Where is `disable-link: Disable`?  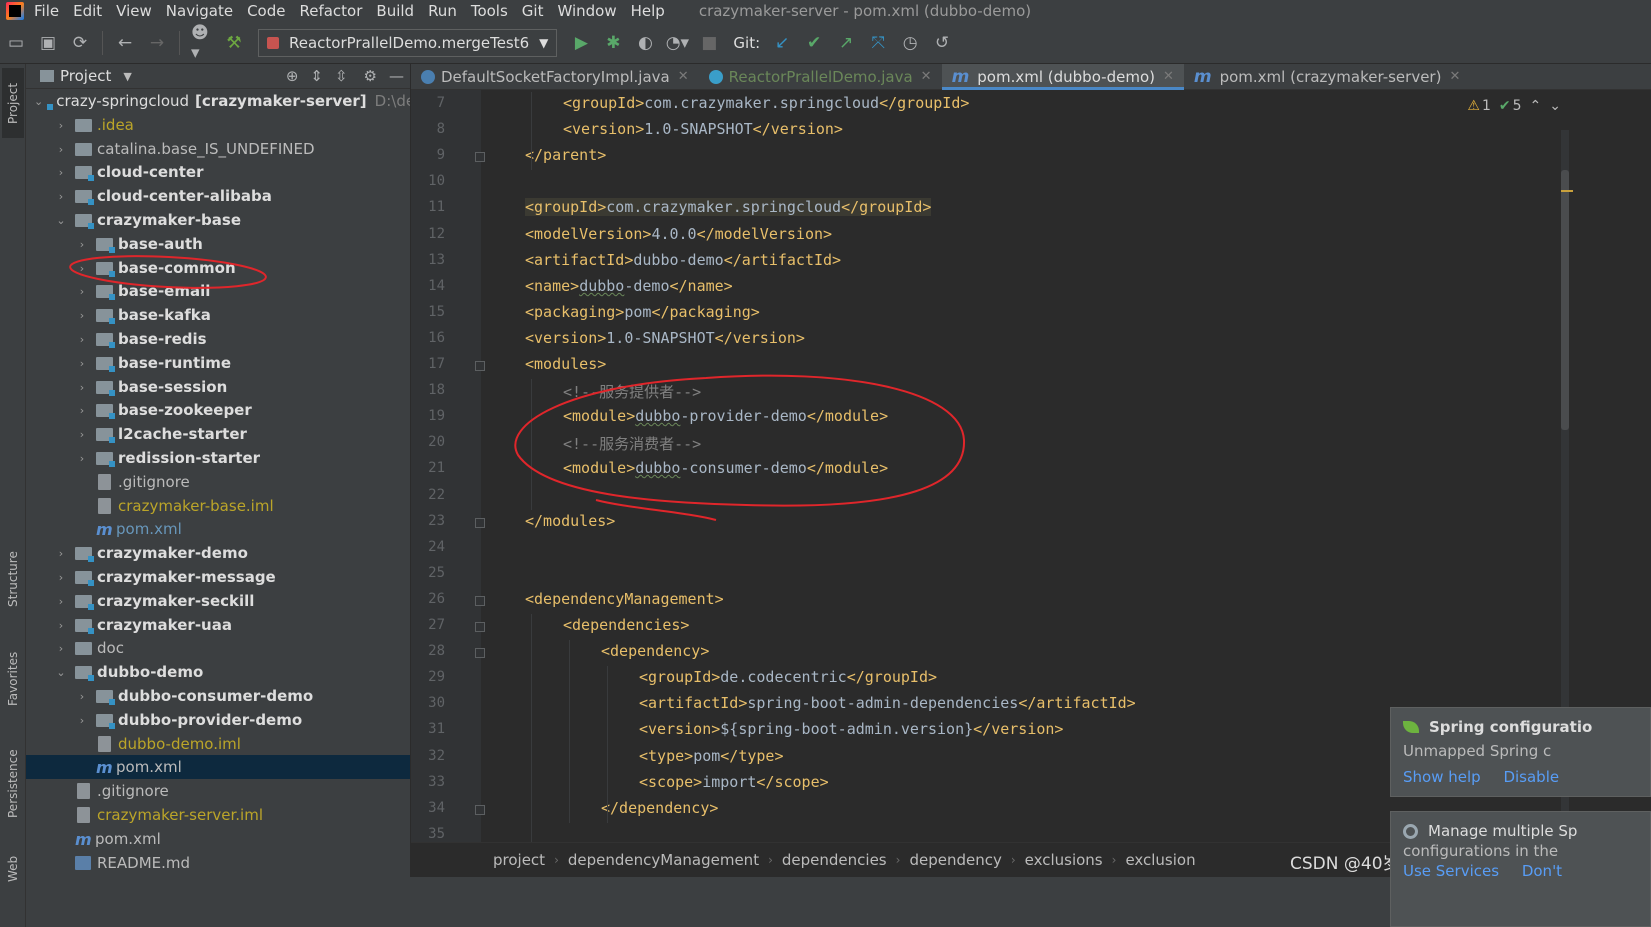
disable-link: Disable is located at coordinates (1531, 777).